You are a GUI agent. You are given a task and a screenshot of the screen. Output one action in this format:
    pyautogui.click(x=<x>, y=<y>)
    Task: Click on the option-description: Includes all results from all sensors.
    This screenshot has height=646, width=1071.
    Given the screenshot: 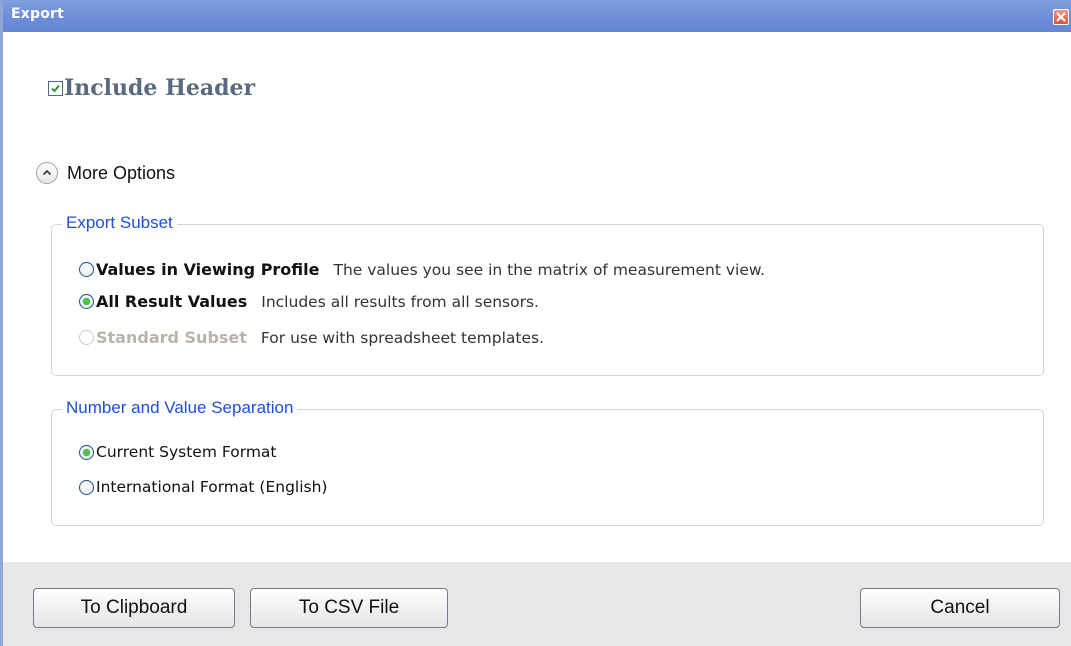 What is the action you would take?
    pyautogui.click(x=400, y=301)
    